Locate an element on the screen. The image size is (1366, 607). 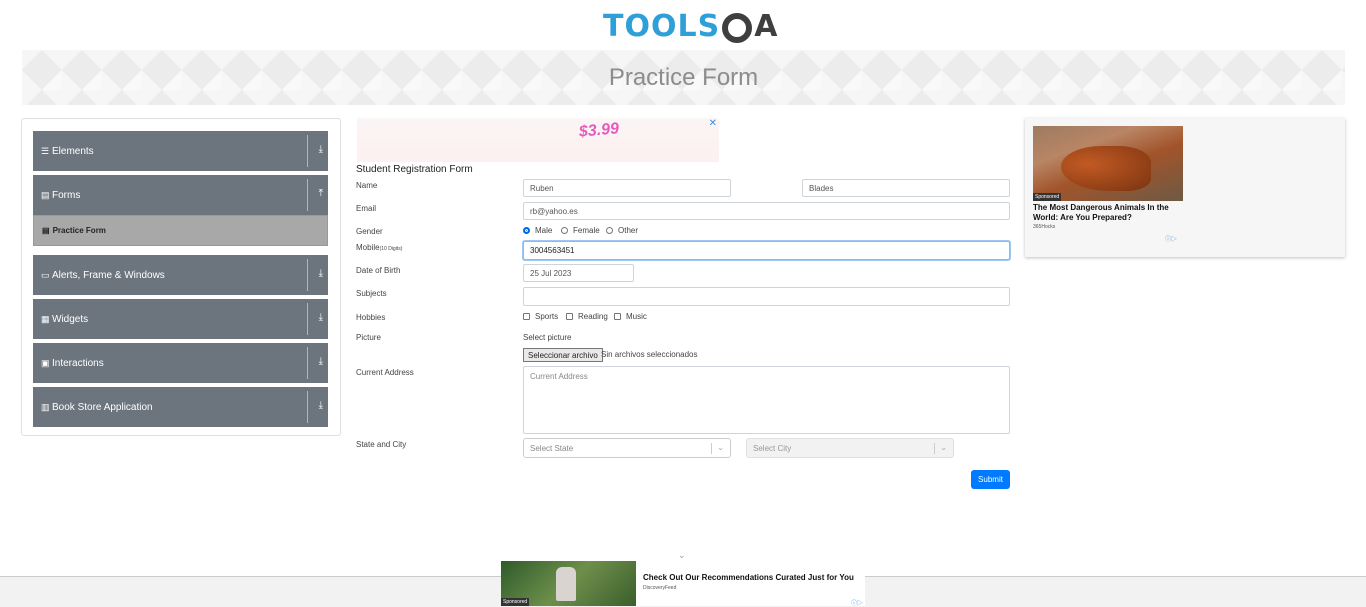
sidebar-group-label: Elements is located at coordinates (73, 151).